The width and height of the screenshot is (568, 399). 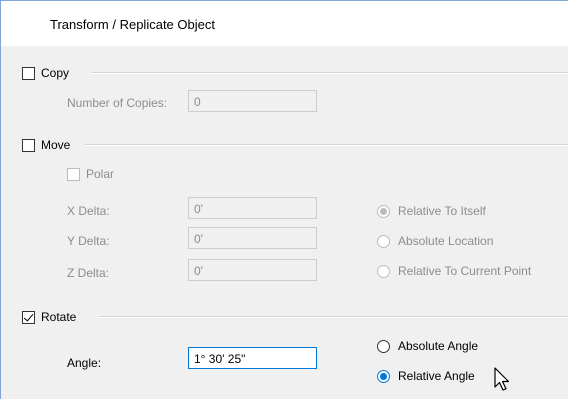 I want to click on angle-input: 1° 30' 25", so click(x=252, y=358).